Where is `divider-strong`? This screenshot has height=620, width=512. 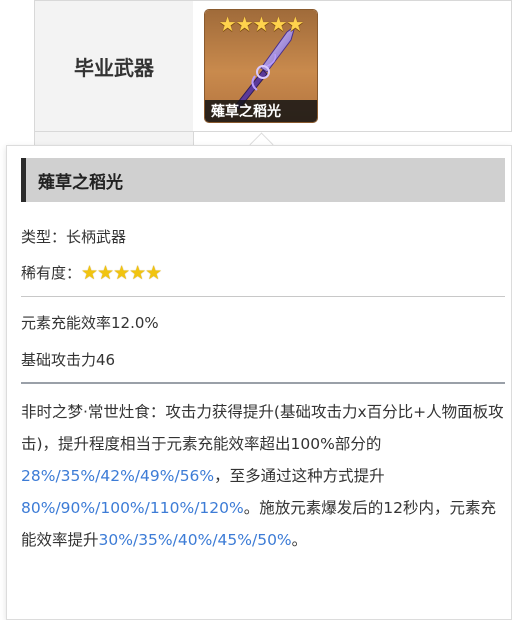 divider-strong is located at coordinates (263, 383).